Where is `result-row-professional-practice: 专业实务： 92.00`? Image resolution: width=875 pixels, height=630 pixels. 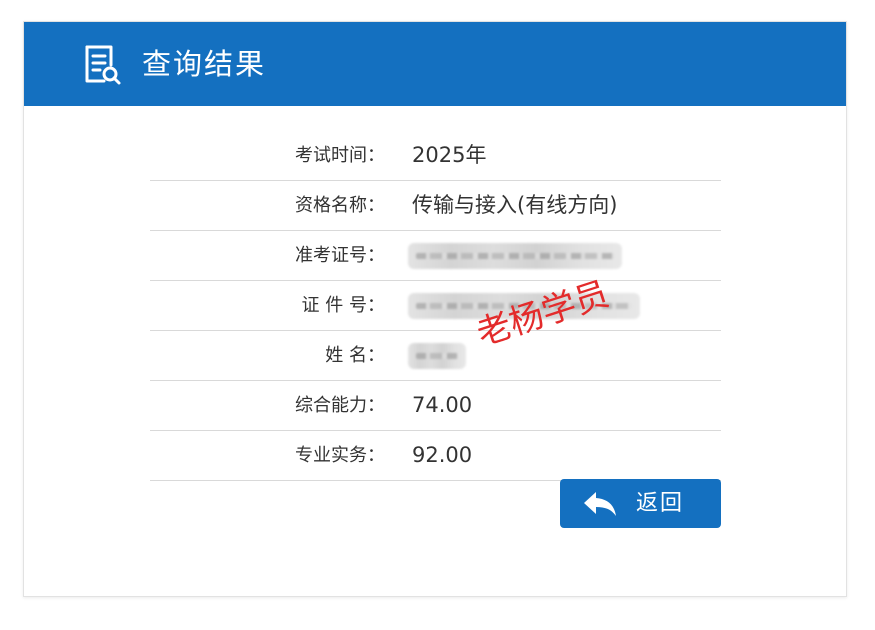
result-row-professional-practice: 专业实务： 92.00 is located at coordinates (435, 456).